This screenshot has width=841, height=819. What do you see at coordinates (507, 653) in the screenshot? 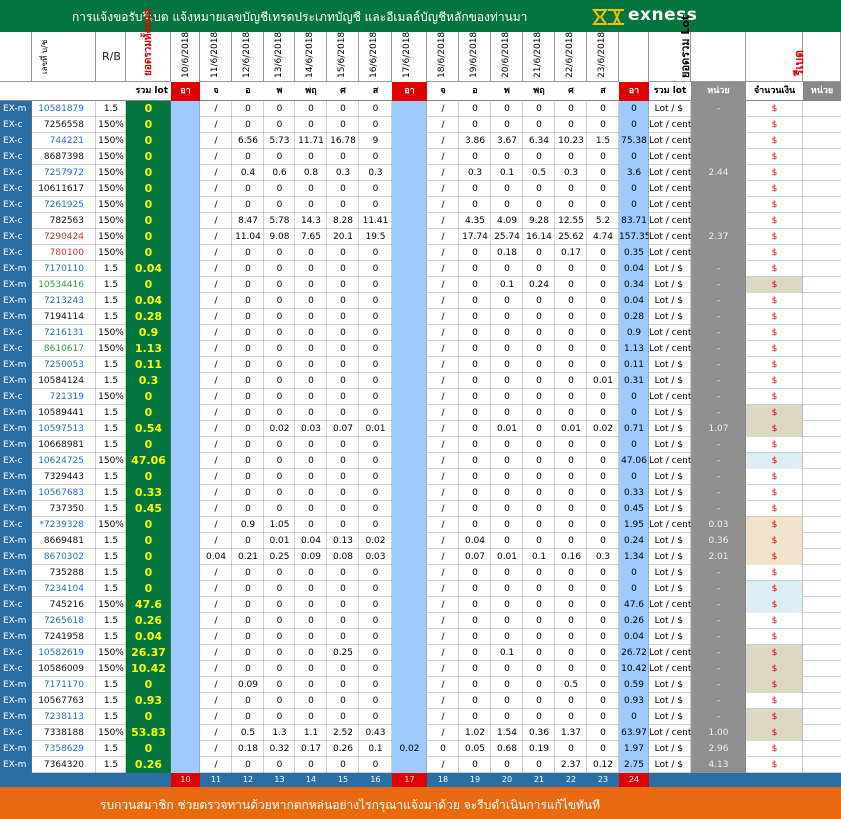
I see `day-value-cell: 0.1` at bounding box center [507, 653].